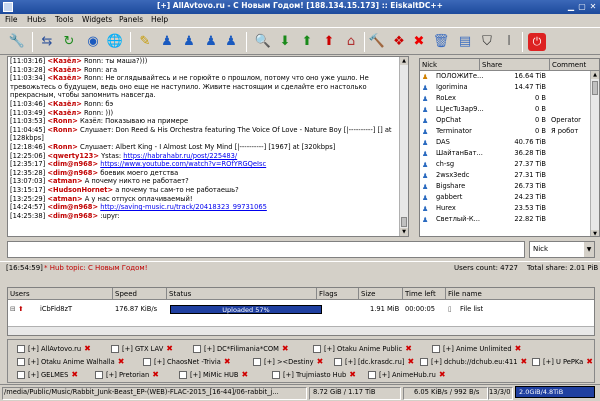 The height and width of the screenshot is (401, 600). Describe the element at coordinates (64, 199) in the screenshot. I see `chat-nick: <atman>` at that location.